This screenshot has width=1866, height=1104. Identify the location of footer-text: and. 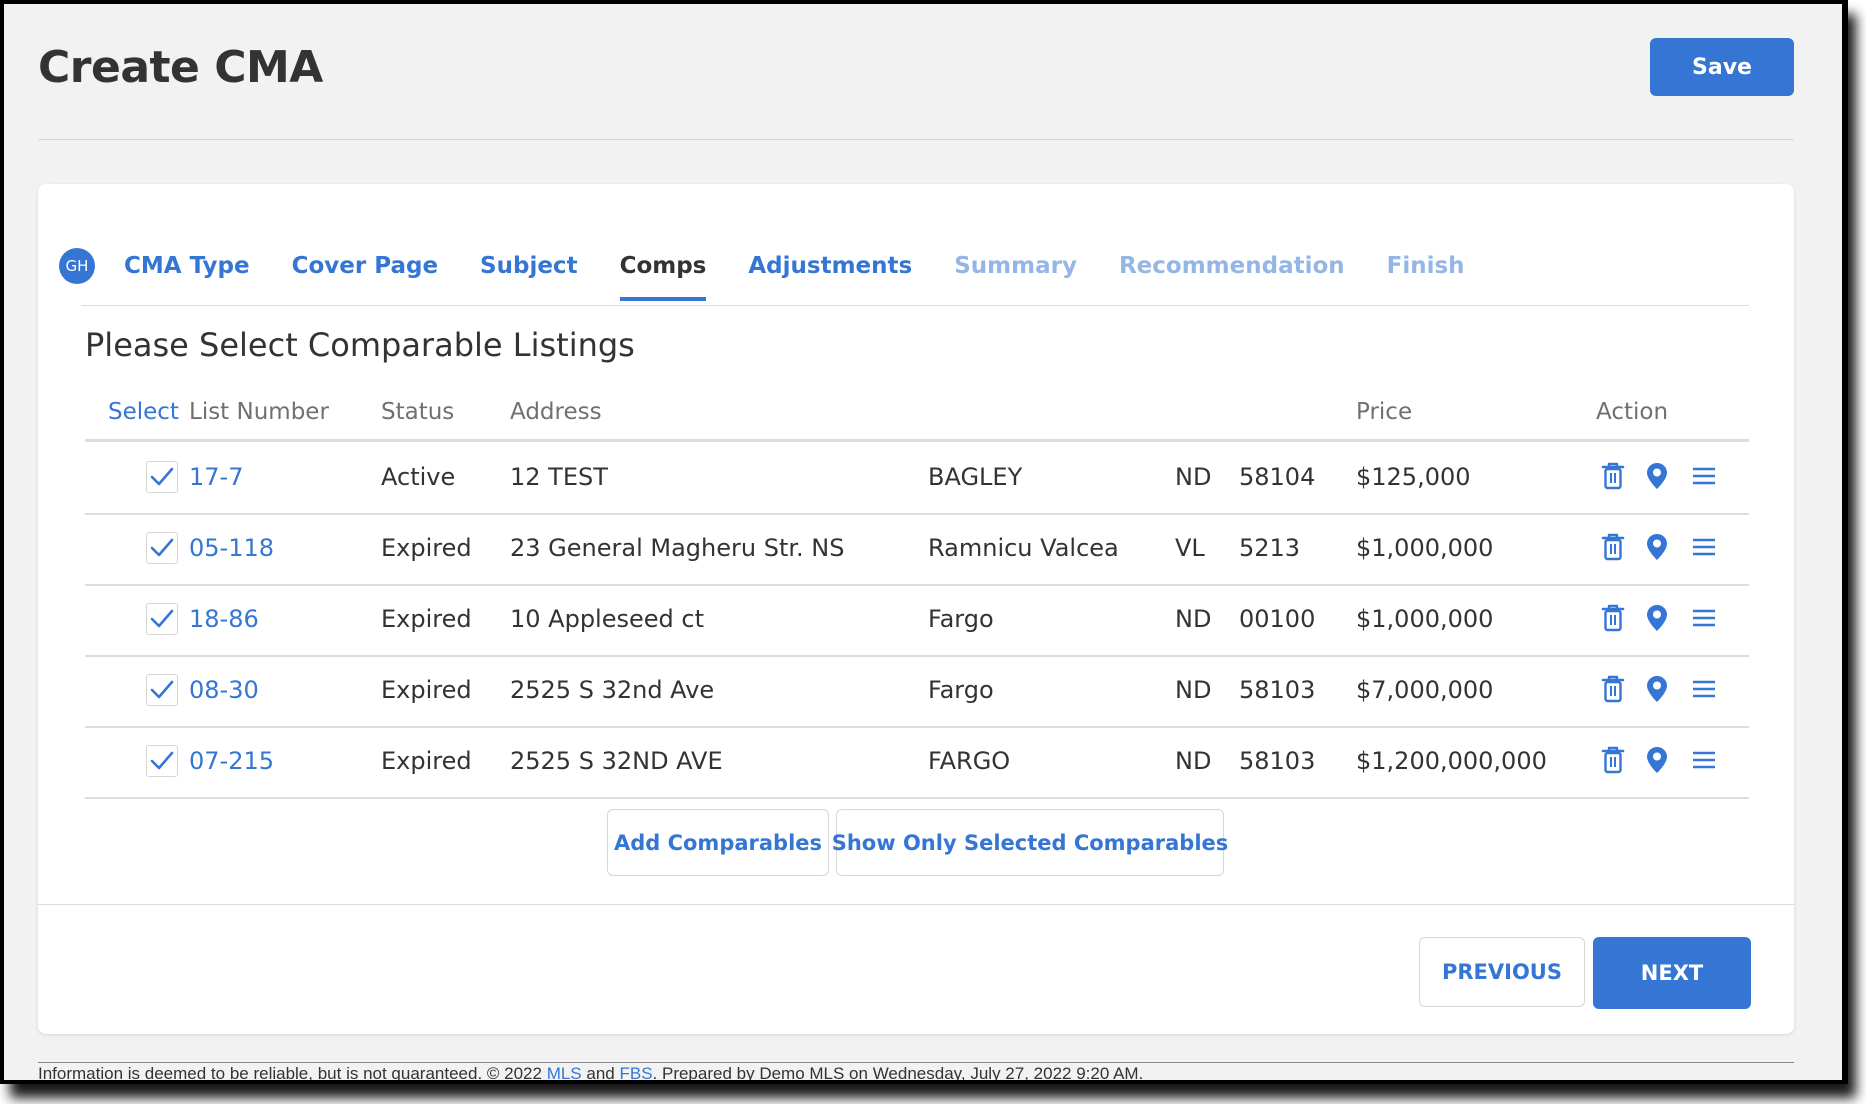
(600, 1072).